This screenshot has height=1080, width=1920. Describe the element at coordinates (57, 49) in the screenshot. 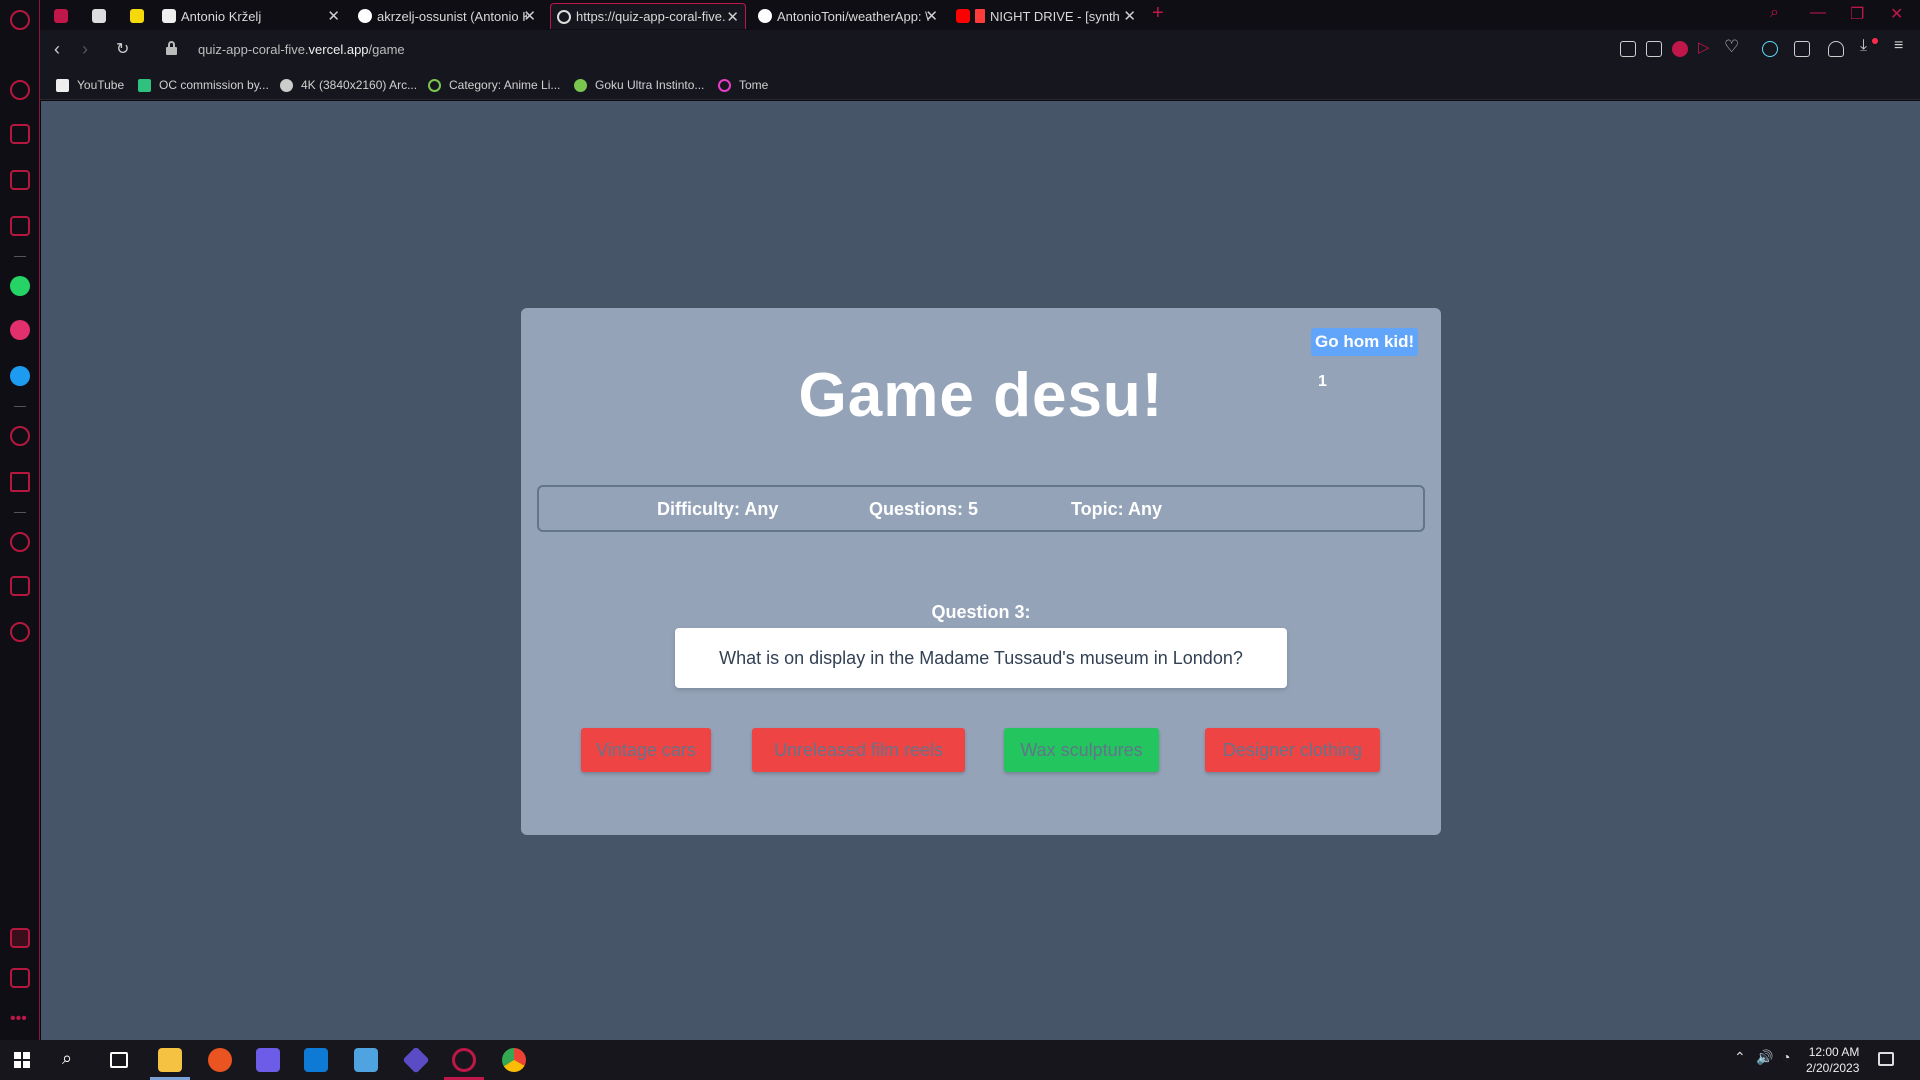

I see `back-button: ‹` at that location.